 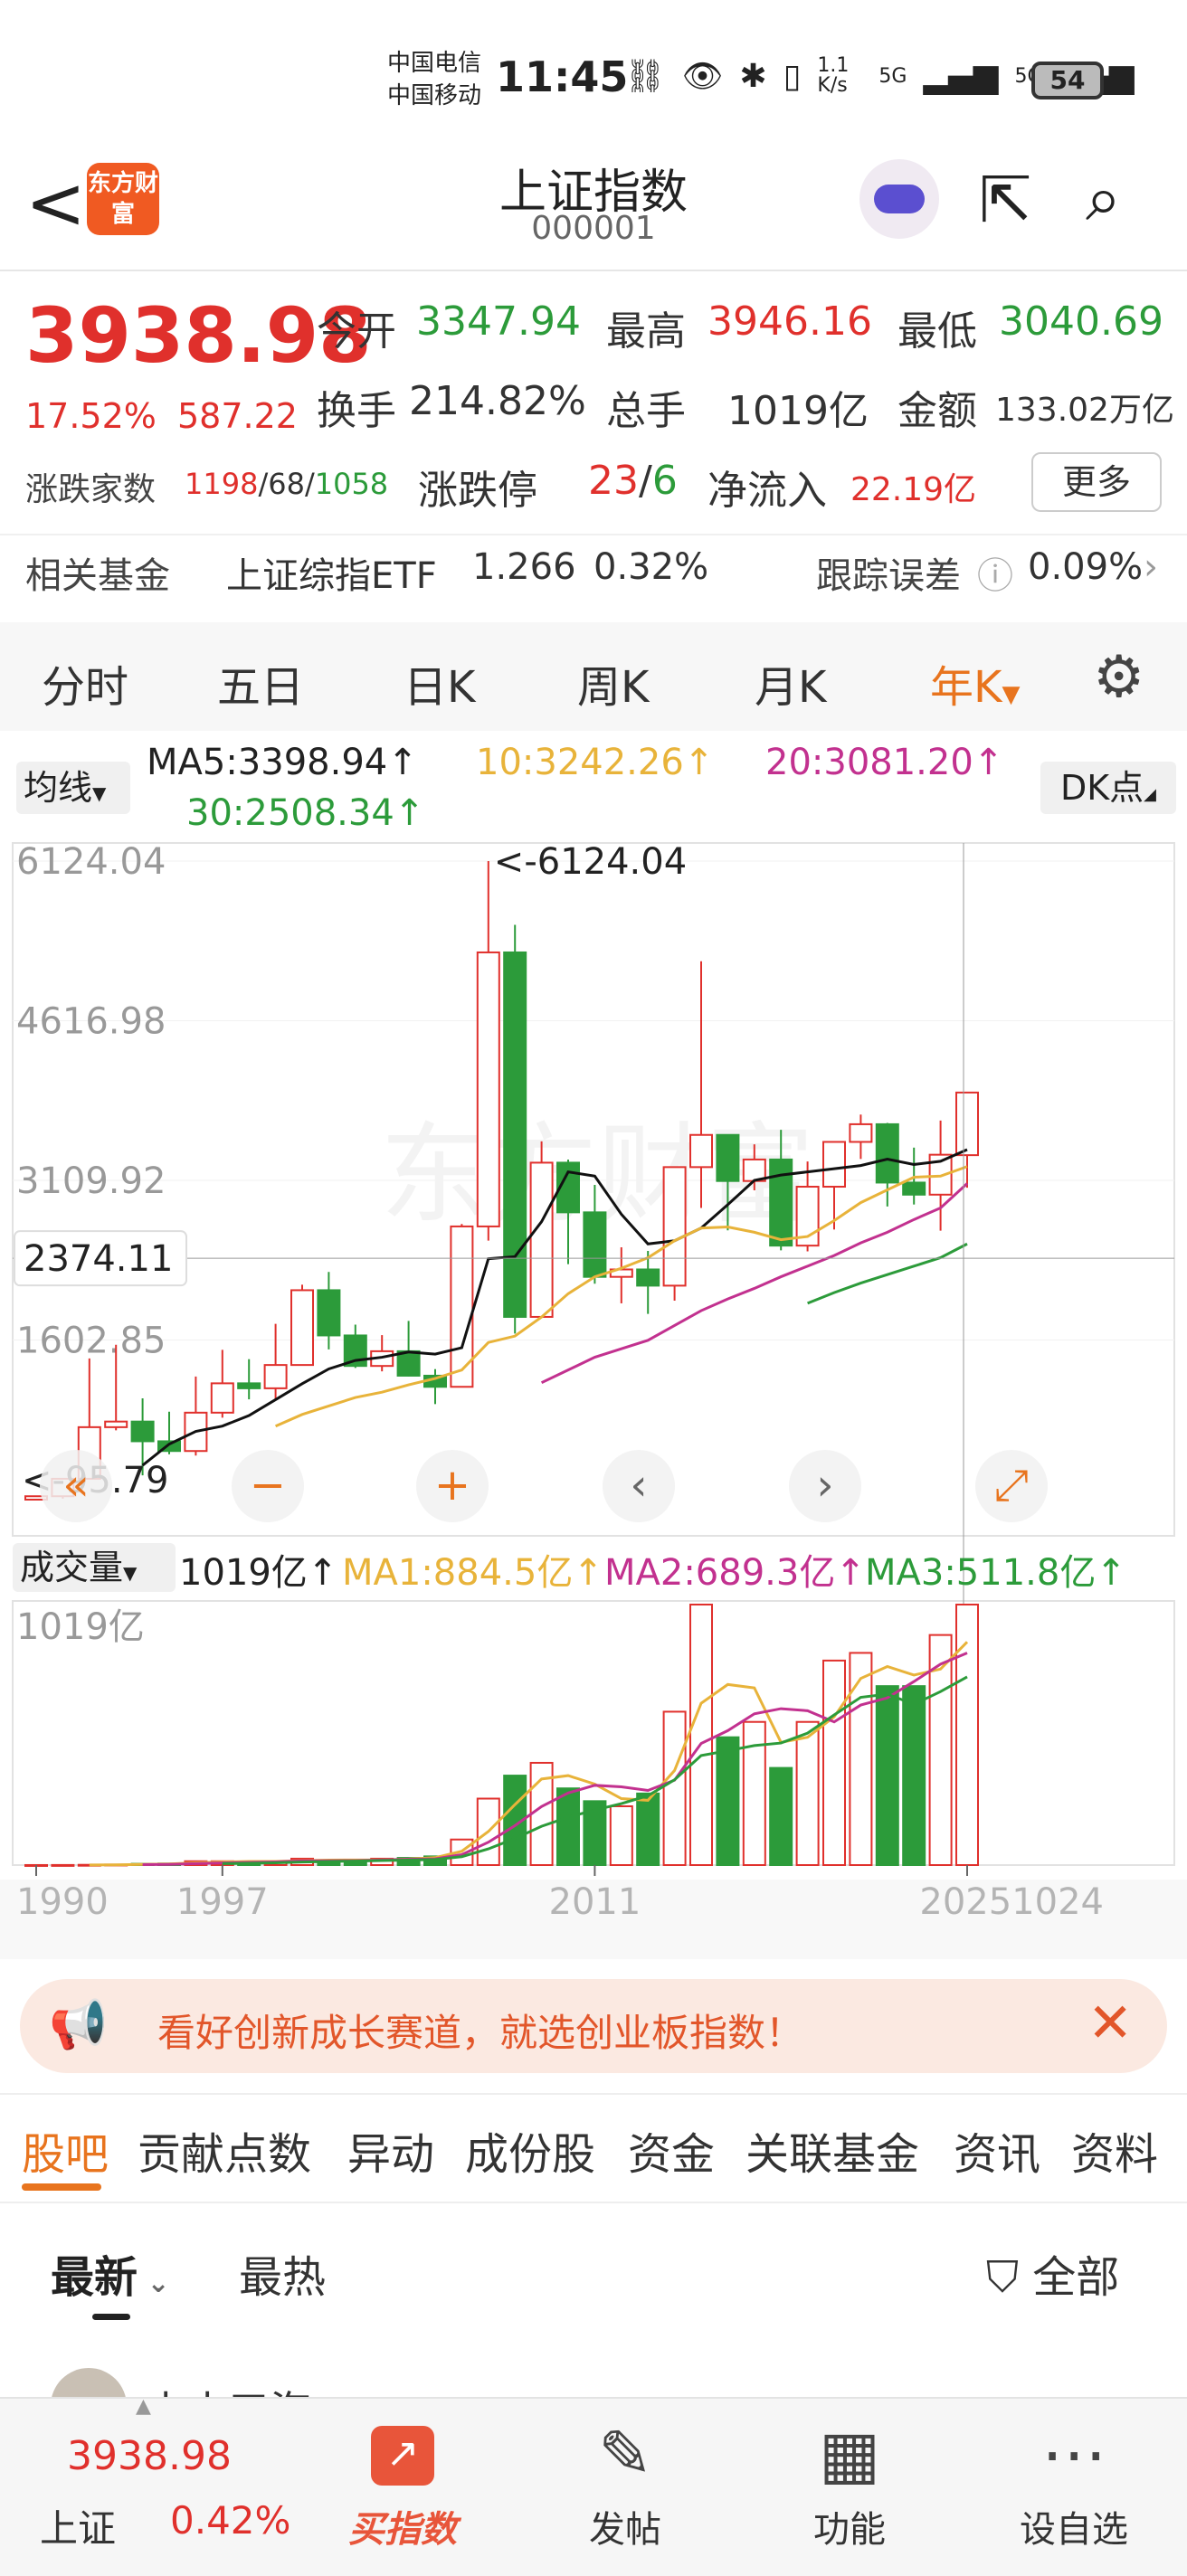 I want to click on carrier-1: 中国电信, so click(x=434, y=64).